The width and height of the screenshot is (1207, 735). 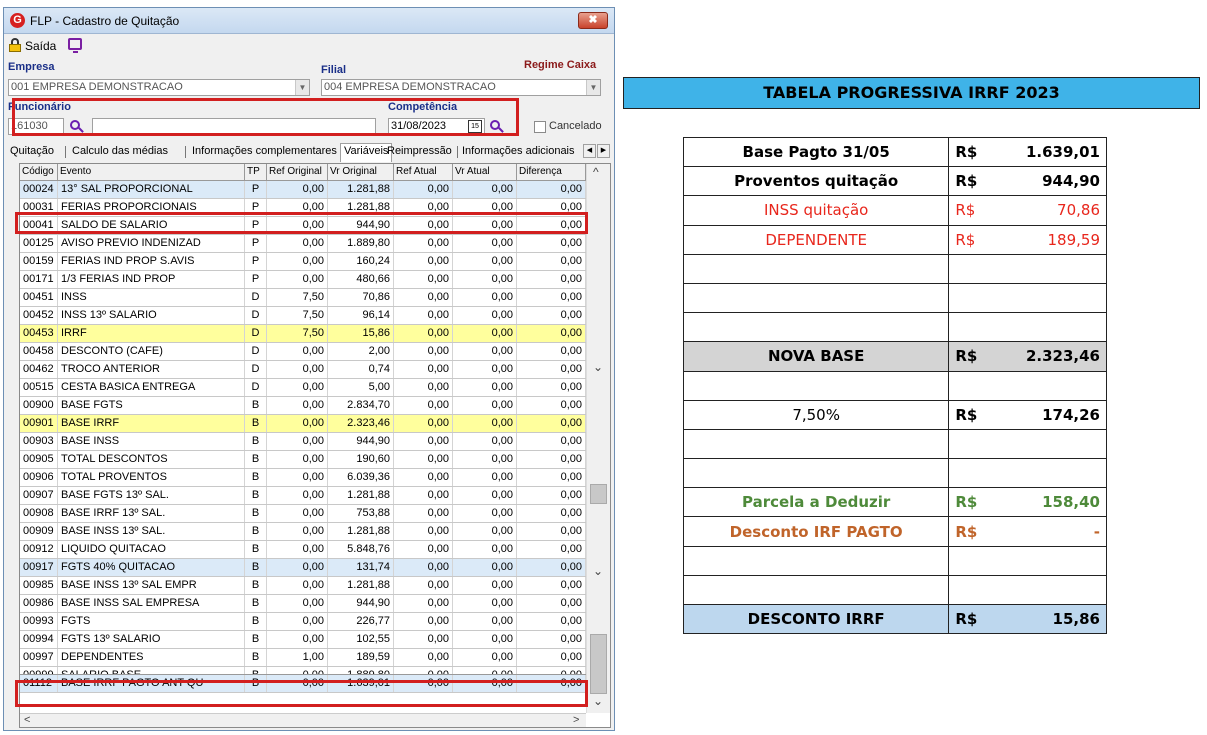 I want to click on table-row: 00903 BASE INSS B 0,00 944,90 0,00 0,00 0,00, so click(x=303, y=442).